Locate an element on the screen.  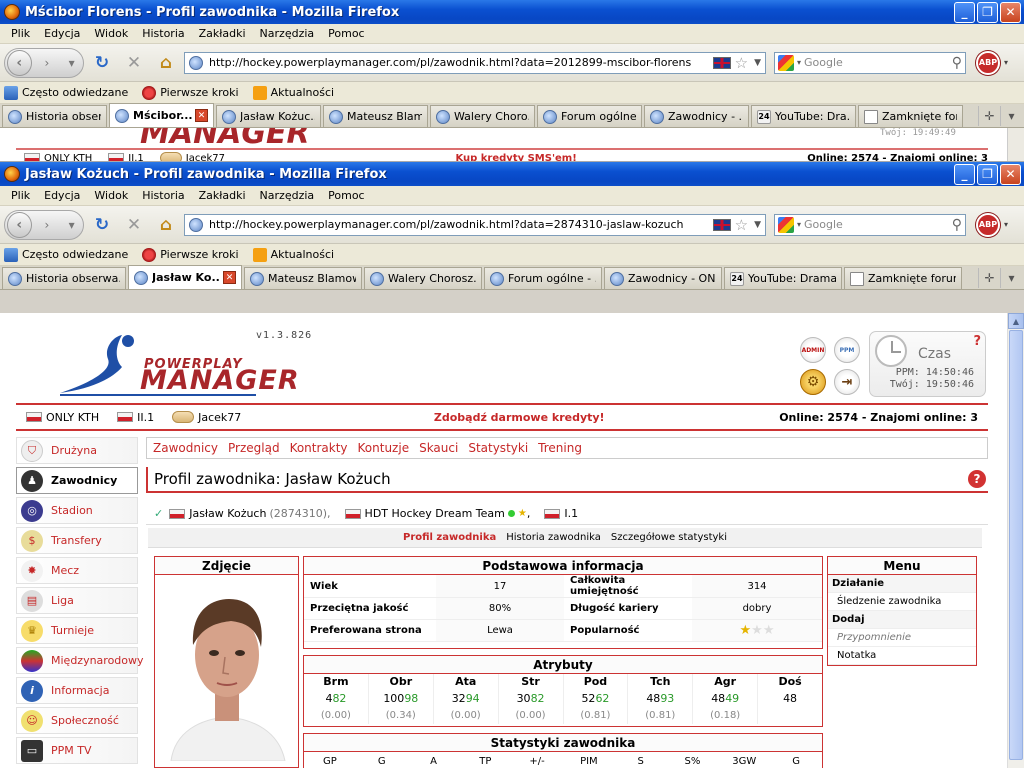
bookmark-item: Aktualności is located at coordinates (293, 92).